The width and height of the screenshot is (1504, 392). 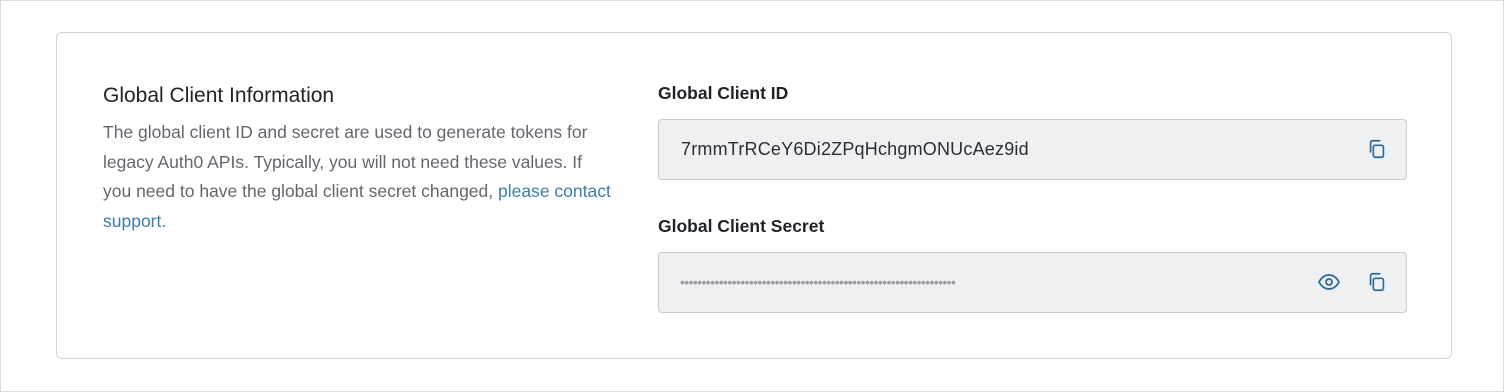 What do you see at coordinates (219, 95) in the screenshot?
I see `section-title: Global Client Information` at bounding box center [219, 95].